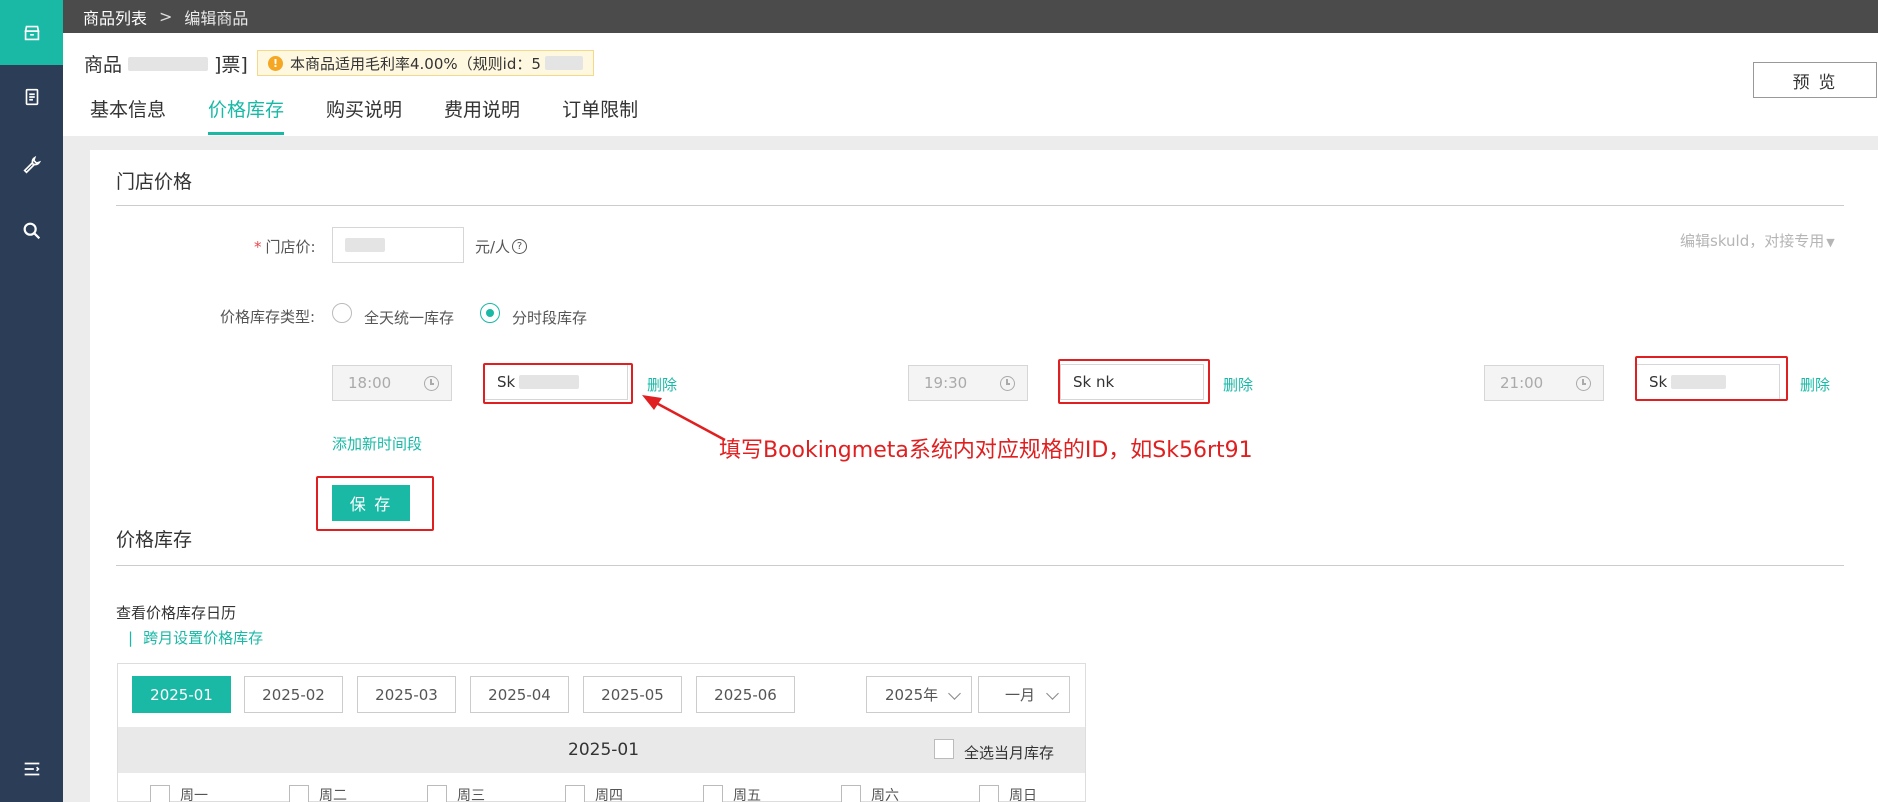 The height and width of the screenshot is (802, 1878). What do you see at coordinates (31, 401) in the screenshot?
I see `sidebar` at bounding box center [31, 401].